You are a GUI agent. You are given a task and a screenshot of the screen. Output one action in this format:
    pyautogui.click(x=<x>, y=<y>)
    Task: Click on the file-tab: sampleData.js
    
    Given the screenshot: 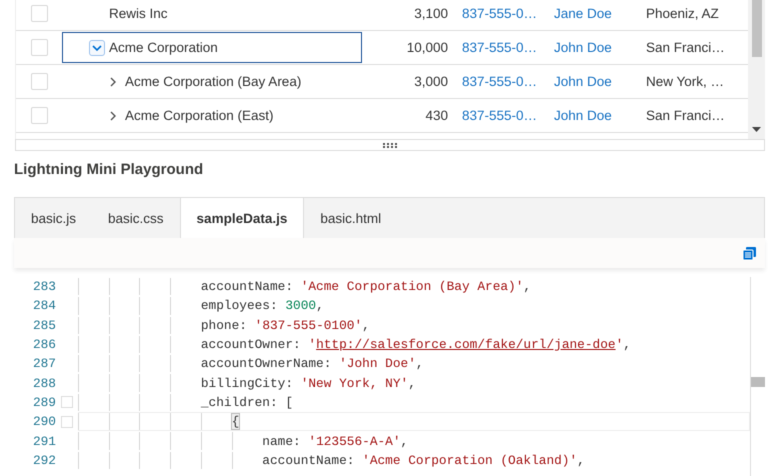 What is the action you would take?
    pyautogui.click(x=242, y=218)
    